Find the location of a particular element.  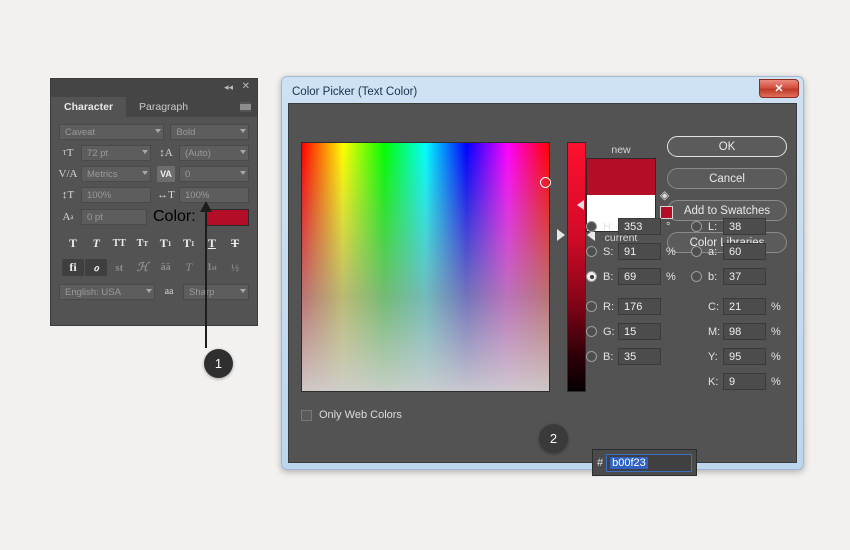

tracking-group: VA 0 is located at coordinates (203, 174).